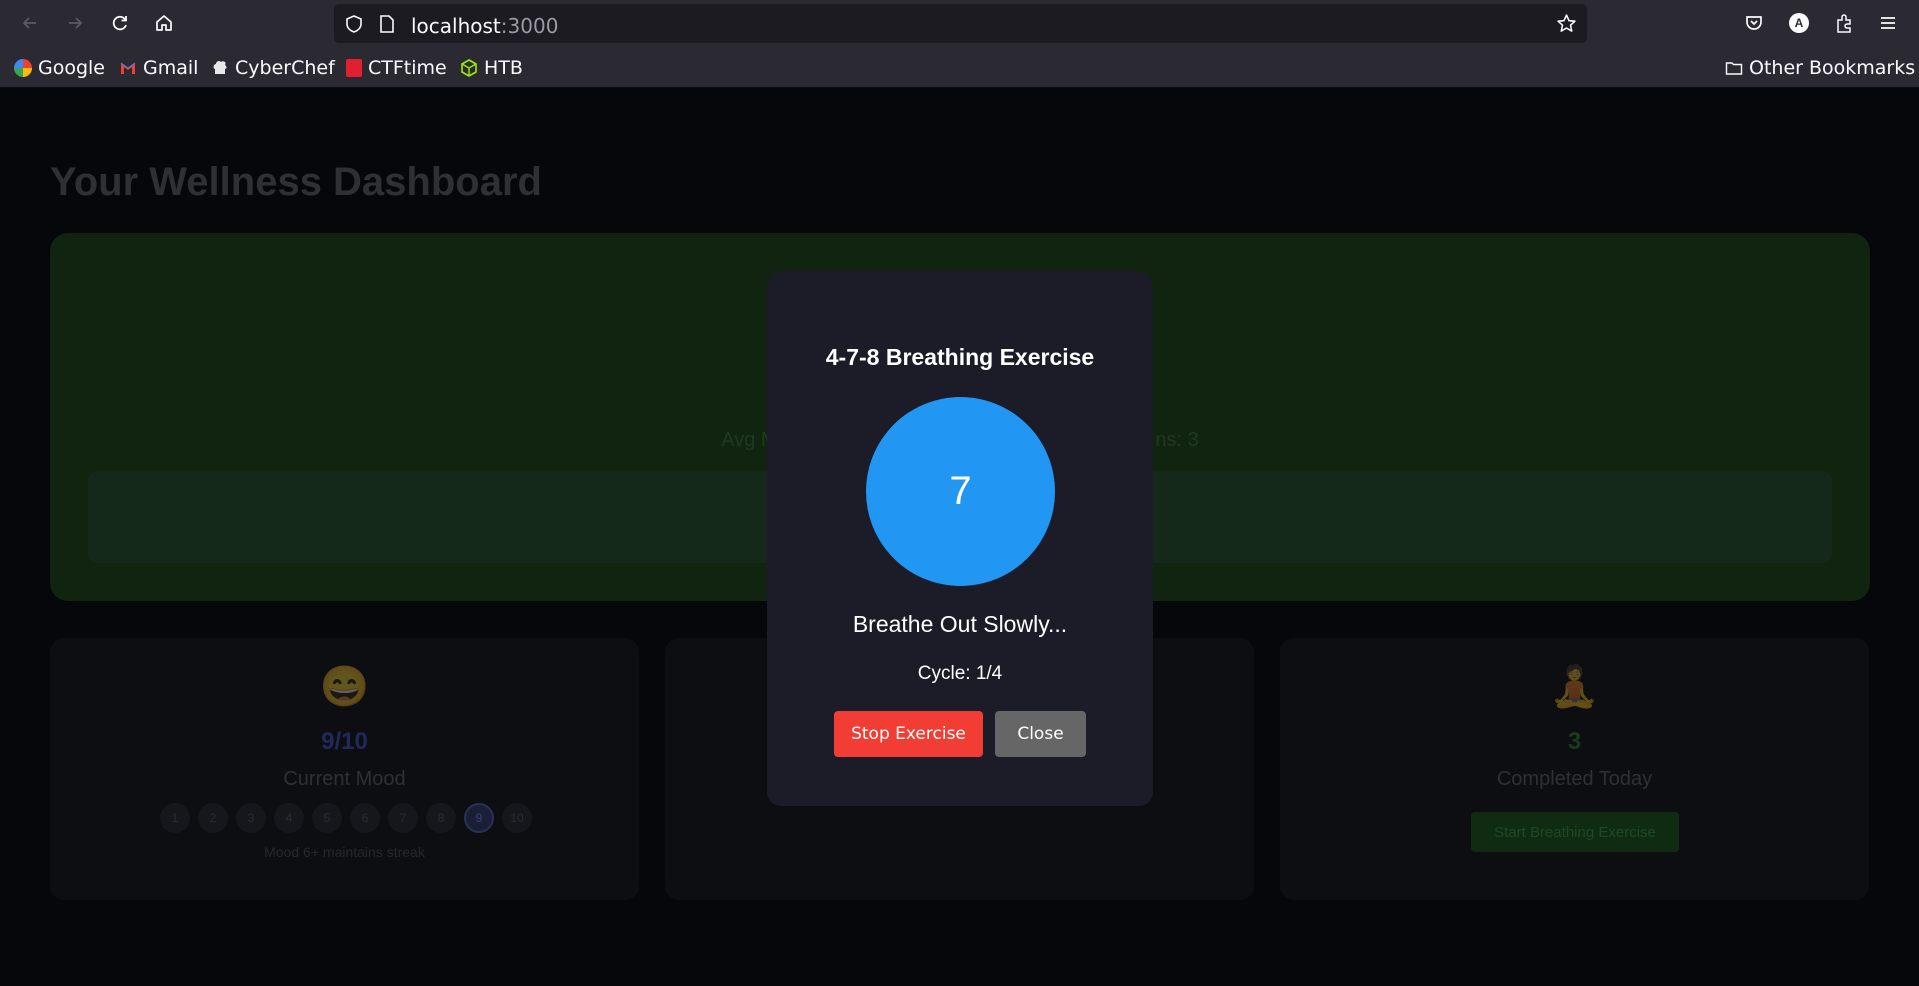 The image size is (1919, 986). Describe the element at coordinates (251, 818) in the screenshot. I see `mood-option: 3` at that location.